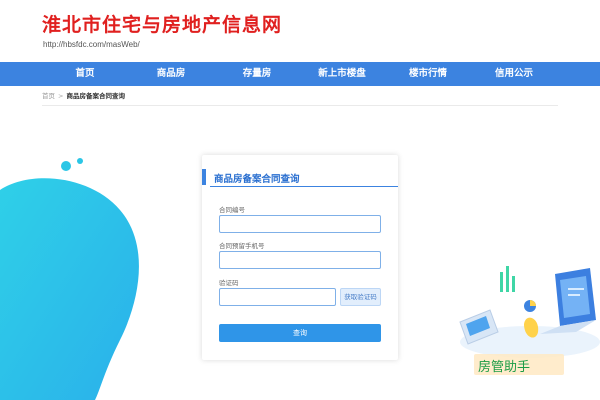  I want to click on decorative-blob, so click(69, 279).